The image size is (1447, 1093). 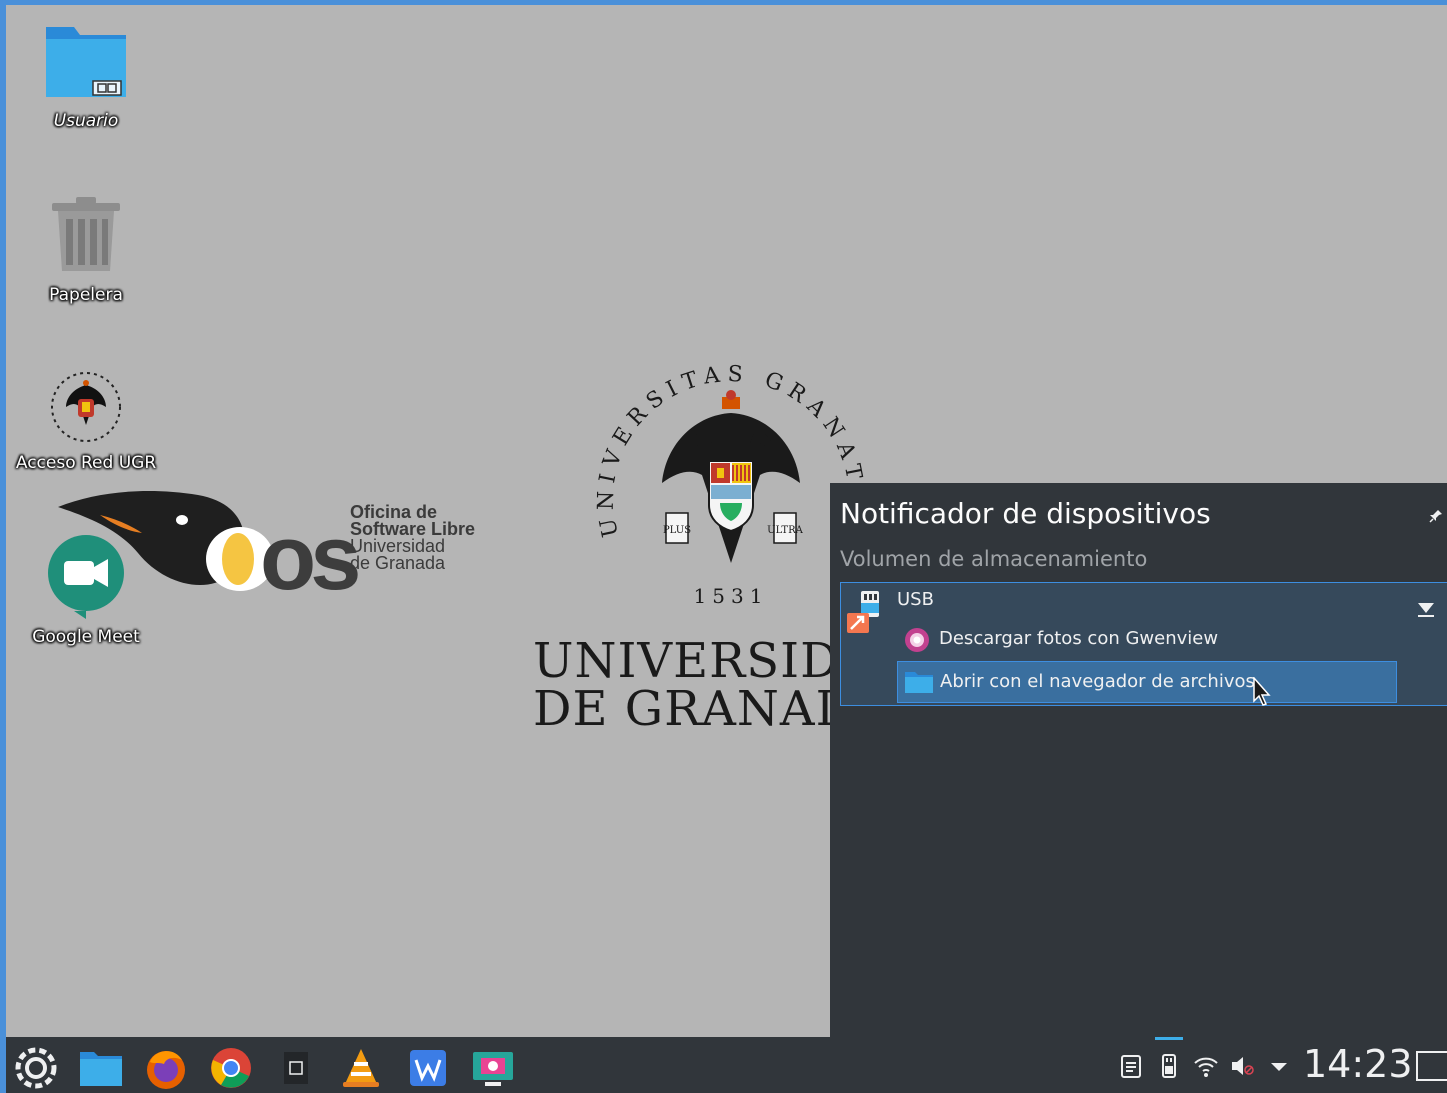 What do you see at coordinates (166, 1068) in the screenshot?
I see `firefox-icon` at bounding box center [166, 1068].